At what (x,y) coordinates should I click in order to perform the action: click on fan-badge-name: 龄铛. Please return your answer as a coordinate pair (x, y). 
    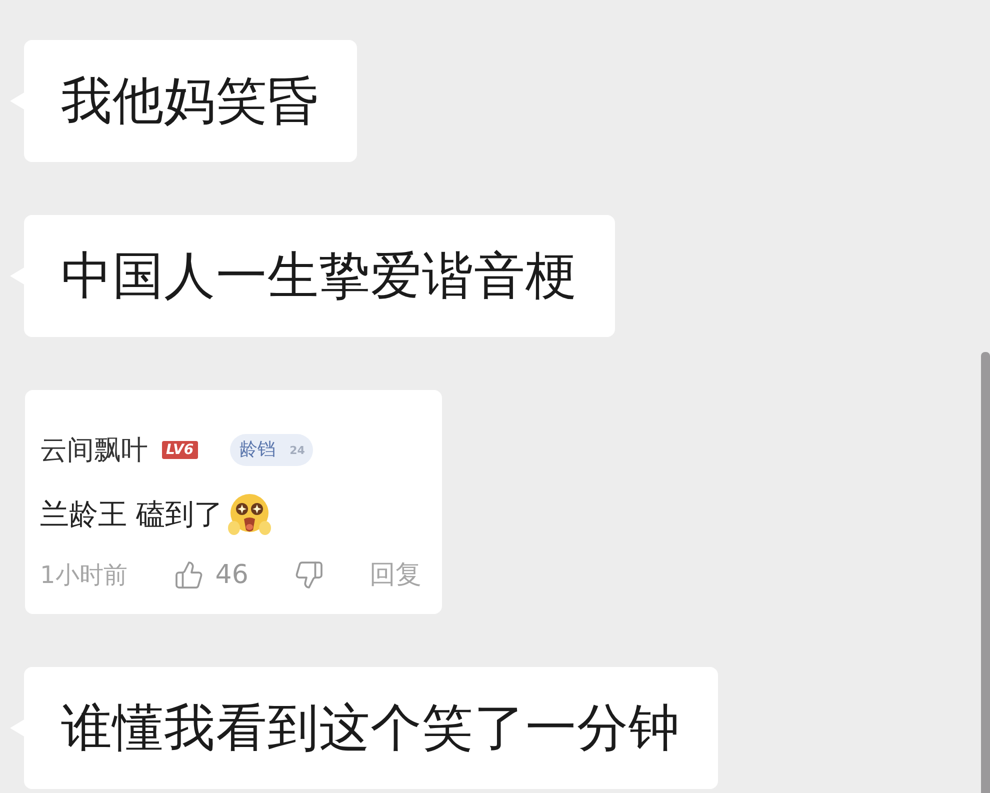
    Looking at the image, I should click on (258, 450).